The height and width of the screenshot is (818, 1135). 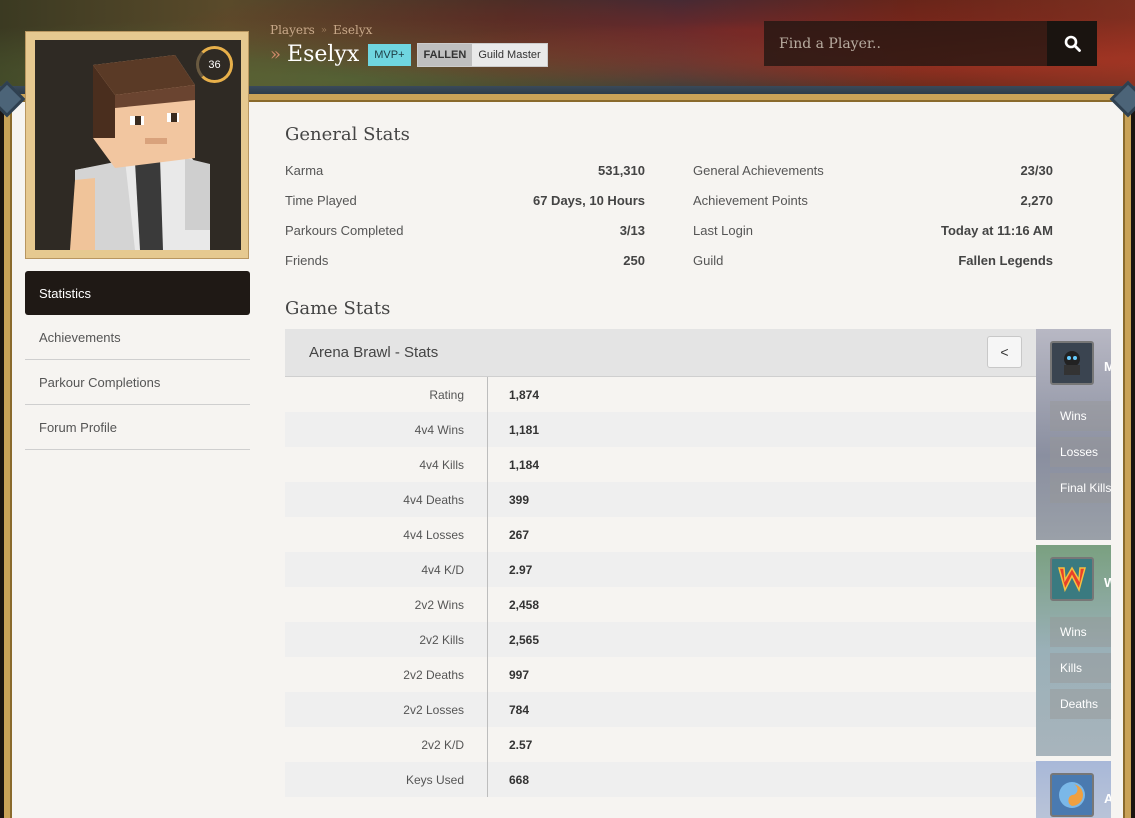 I want to click on title-chevron-icon: », so click(x=276, y=54).